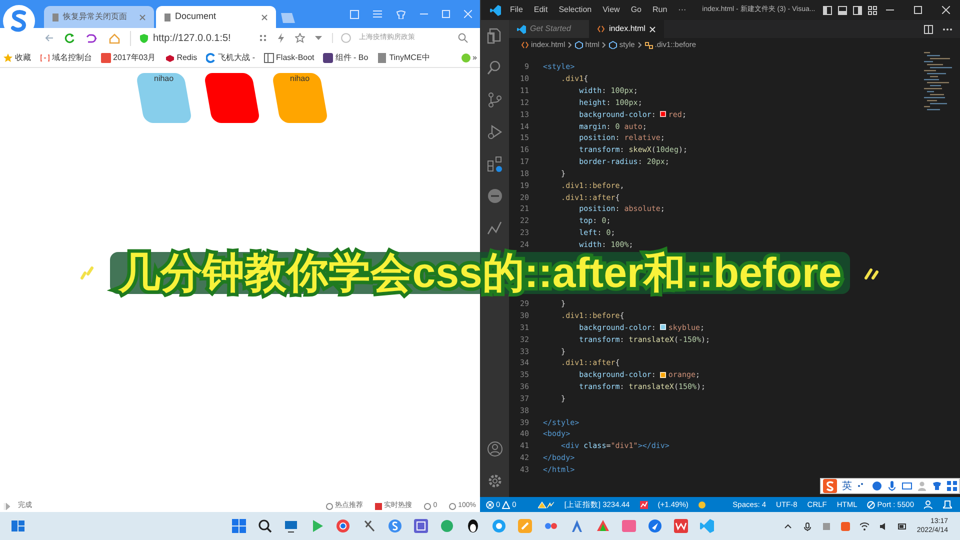 The width and height of the screenshot is (960, 540). What do you see at coordinates (99, 17) in the screenshot?
I see `browser-tab: 恢复异常关闭页面` at bounding box center [99, 17].